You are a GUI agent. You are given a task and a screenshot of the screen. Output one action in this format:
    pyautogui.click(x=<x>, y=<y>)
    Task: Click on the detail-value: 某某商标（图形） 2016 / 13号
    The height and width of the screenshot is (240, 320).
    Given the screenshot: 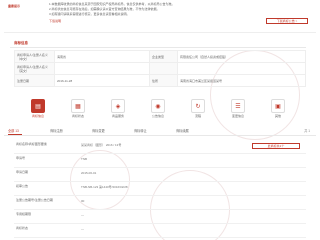 What is the action you would take?
    pyautogui.click(x=101, y=145)
    